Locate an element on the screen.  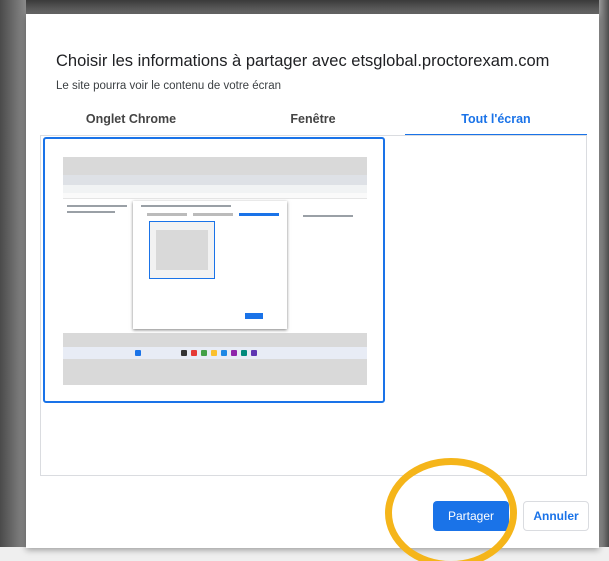
cancel-button: Annuler is located at coordinates (556, 516).